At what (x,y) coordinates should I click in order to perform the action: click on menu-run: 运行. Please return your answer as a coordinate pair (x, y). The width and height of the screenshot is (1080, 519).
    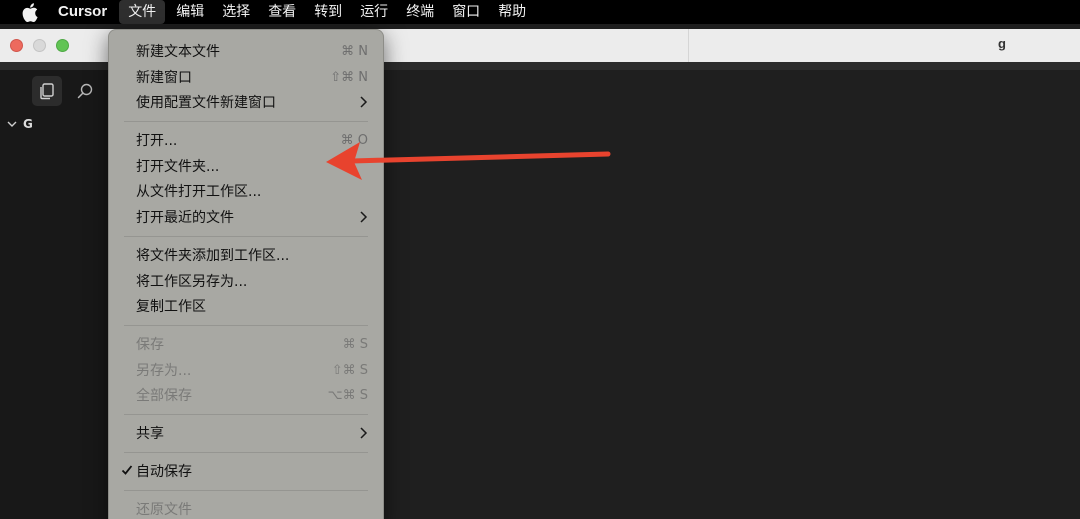
    Looking at the image, I should click on (374, 12).